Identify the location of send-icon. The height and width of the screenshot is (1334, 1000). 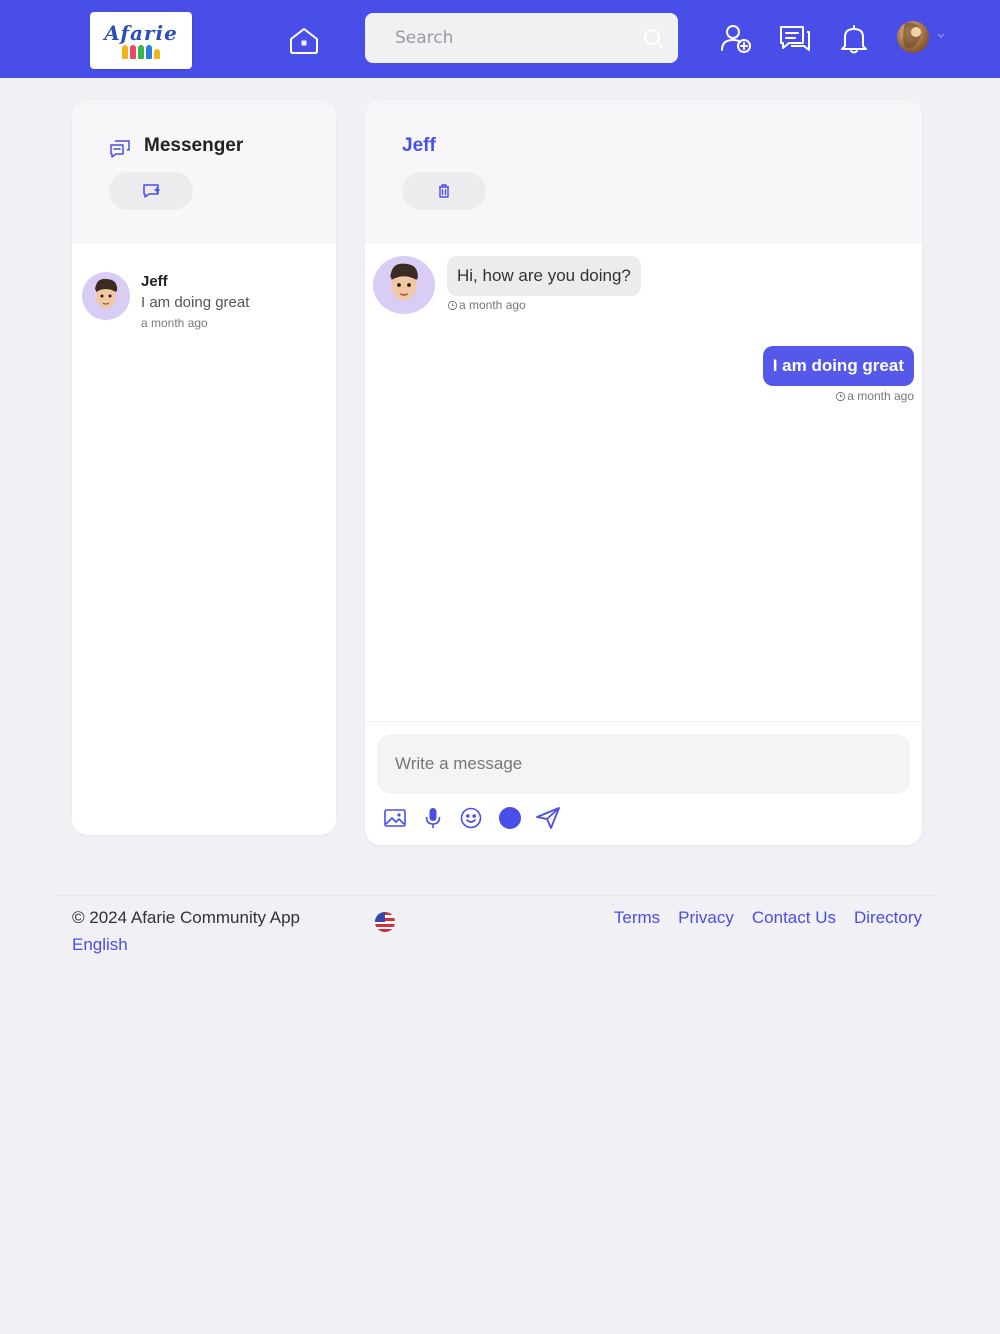
(548, 818).